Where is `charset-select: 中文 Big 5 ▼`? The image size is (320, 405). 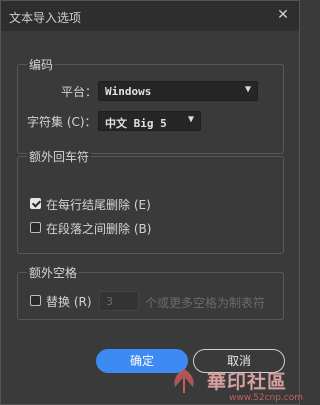 charset-select: 中文 Big 5 ▼ is located at coordinates (149, 121).